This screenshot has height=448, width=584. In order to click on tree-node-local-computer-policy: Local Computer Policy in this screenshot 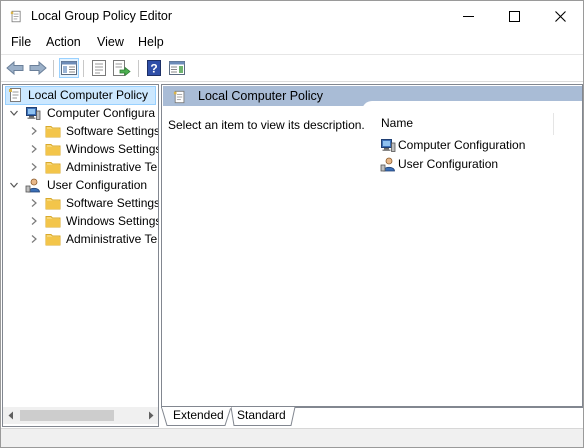, I will do `click(80, 95)`.